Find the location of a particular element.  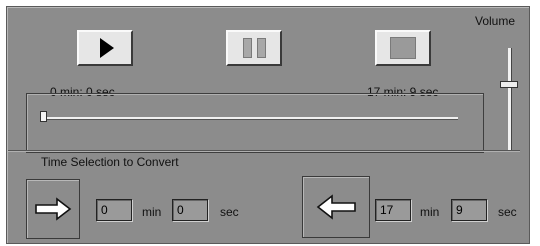

set-start-button is located at coordinates (53, 209).